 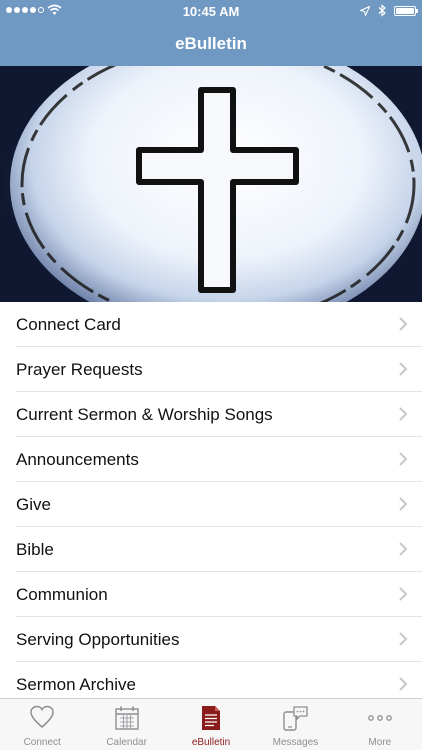 I want to click on tab-label: Connect, so click(x=42, y=742).